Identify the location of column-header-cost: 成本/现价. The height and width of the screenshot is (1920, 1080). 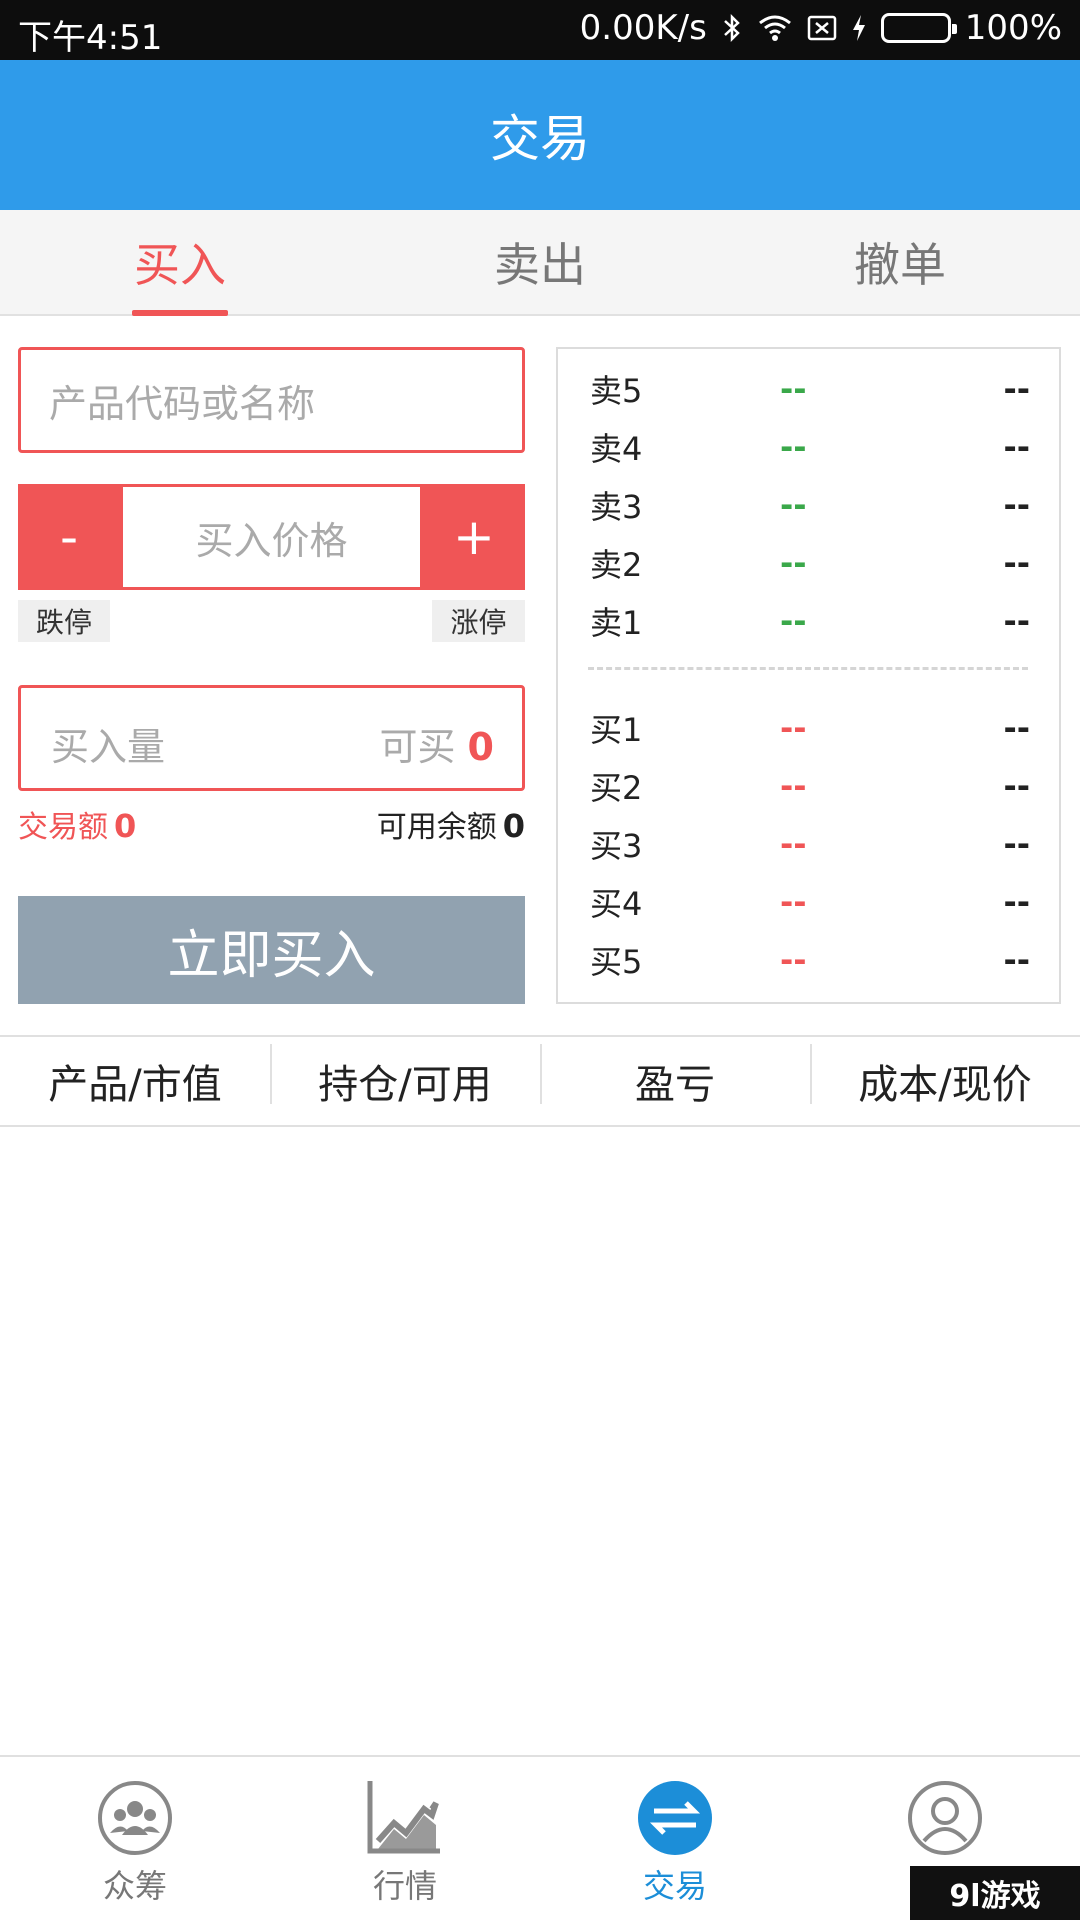
(945, 1077).